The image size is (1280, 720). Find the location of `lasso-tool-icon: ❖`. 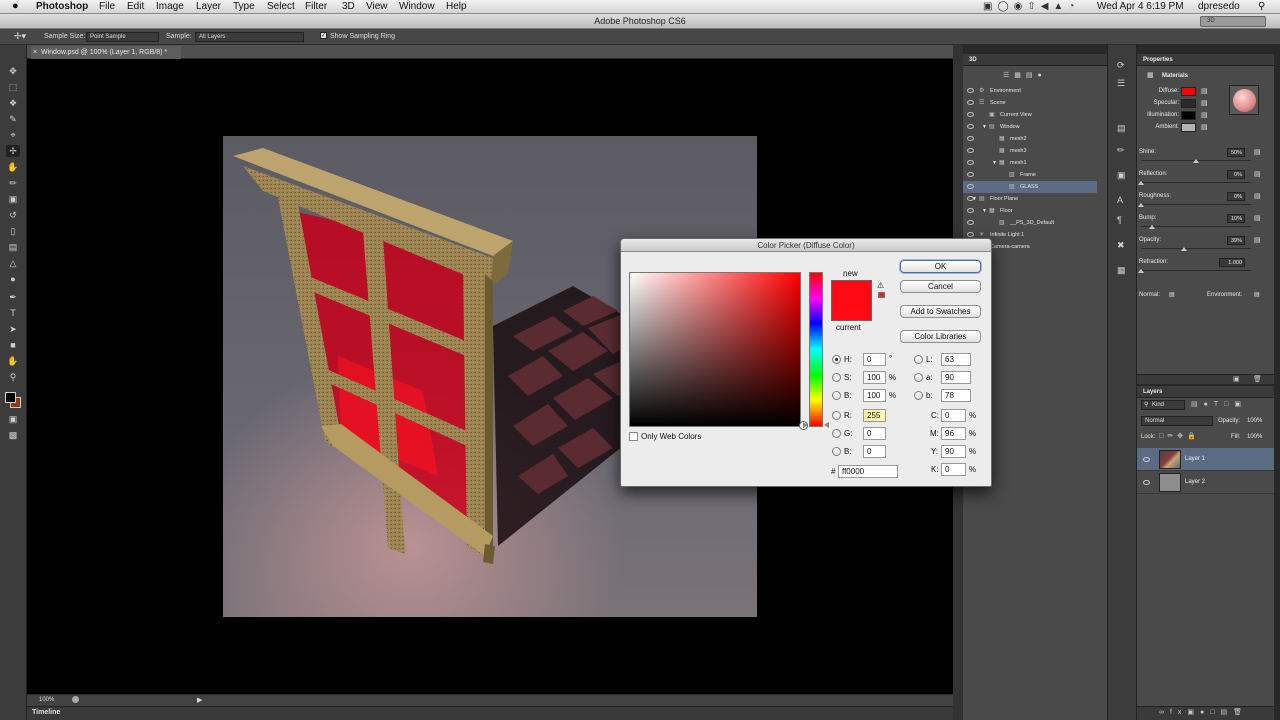

lasso-tool-icon: ❖ is located at coordinates (13, 103).